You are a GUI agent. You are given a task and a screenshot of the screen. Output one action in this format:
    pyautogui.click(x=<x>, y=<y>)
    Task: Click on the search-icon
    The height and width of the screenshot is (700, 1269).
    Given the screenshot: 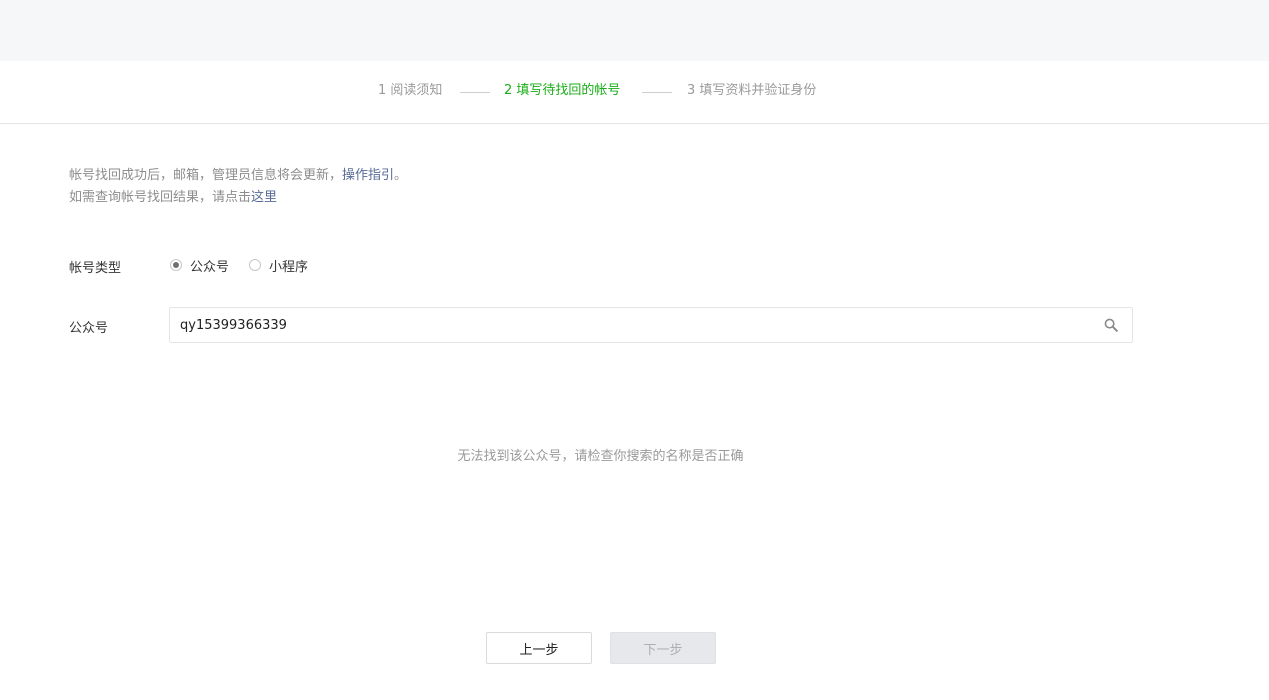 What is the action you would take?
    pyautogui.click(x=1111, y=325)
    